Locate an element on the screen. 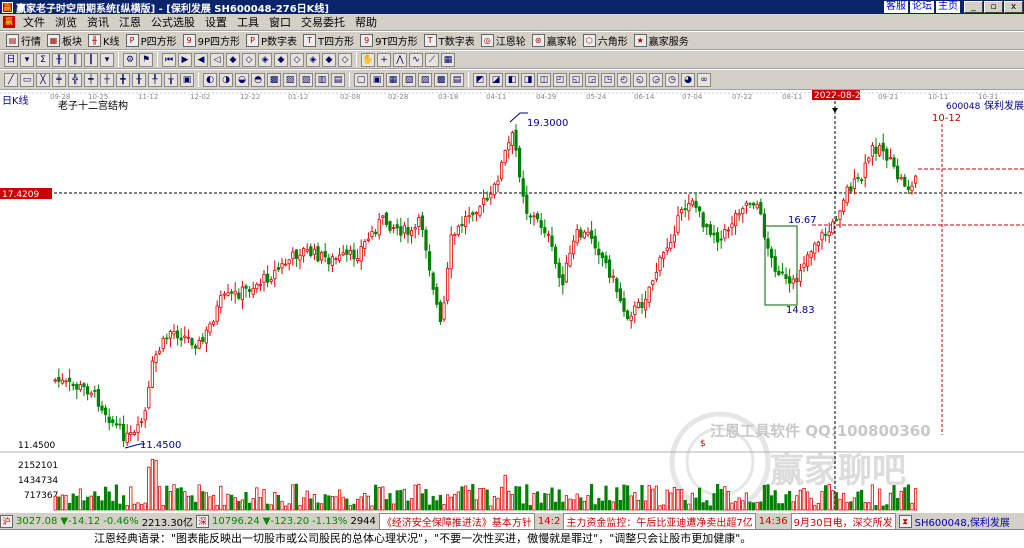 The height and width of the screenshot is (548, 1024). tool-icon: ◓ is located at coordinates (258, 79).